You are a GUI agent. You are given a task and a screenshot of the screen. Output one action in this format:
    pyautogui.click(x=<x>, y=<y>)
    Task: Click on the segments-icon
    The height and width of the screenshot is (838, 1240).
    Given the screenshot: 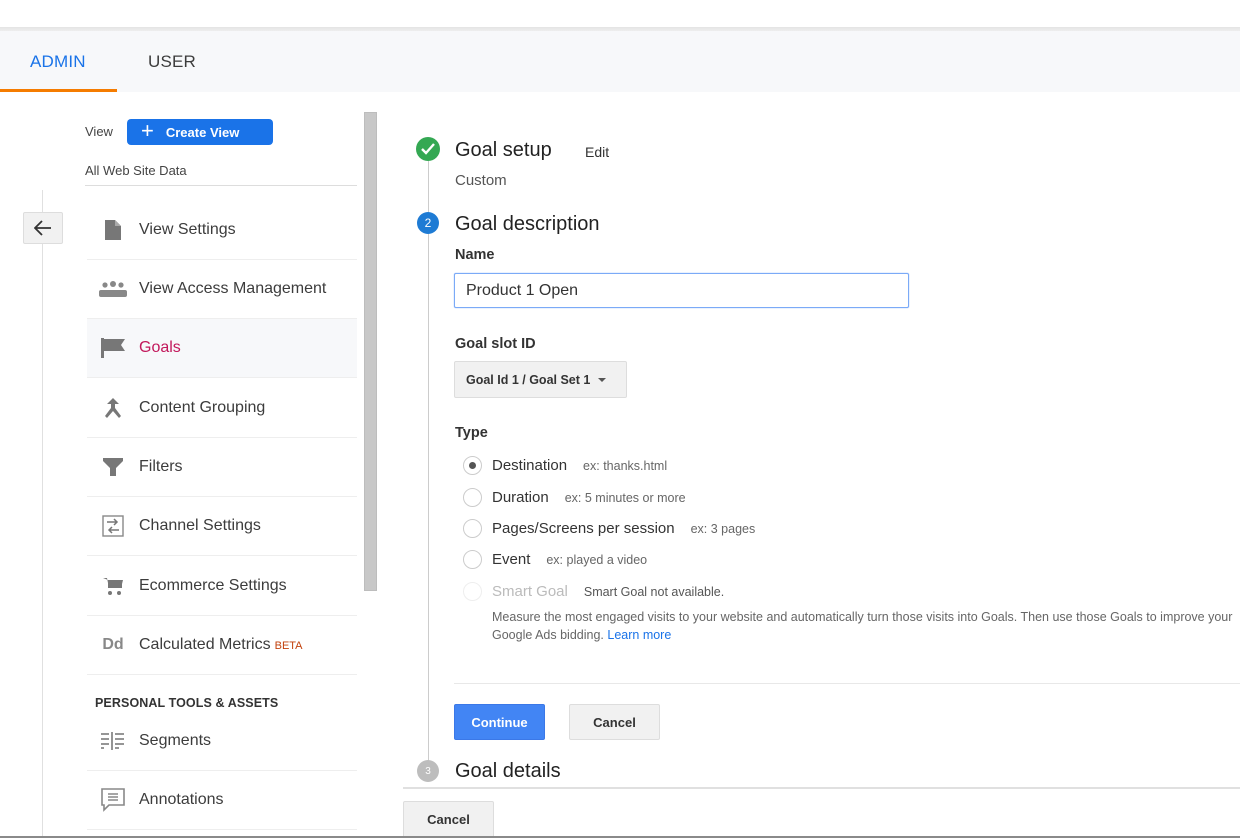 What is the action you would take?
    pyautogui.click(x=113, y=741)
    